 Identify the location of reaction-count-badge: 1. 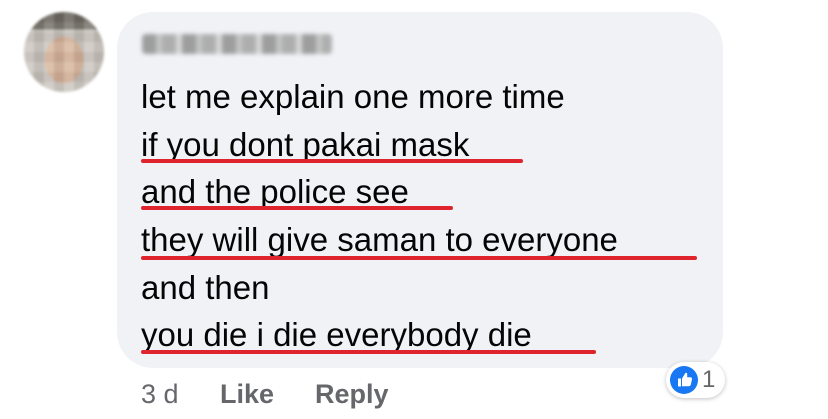
(696, 380).